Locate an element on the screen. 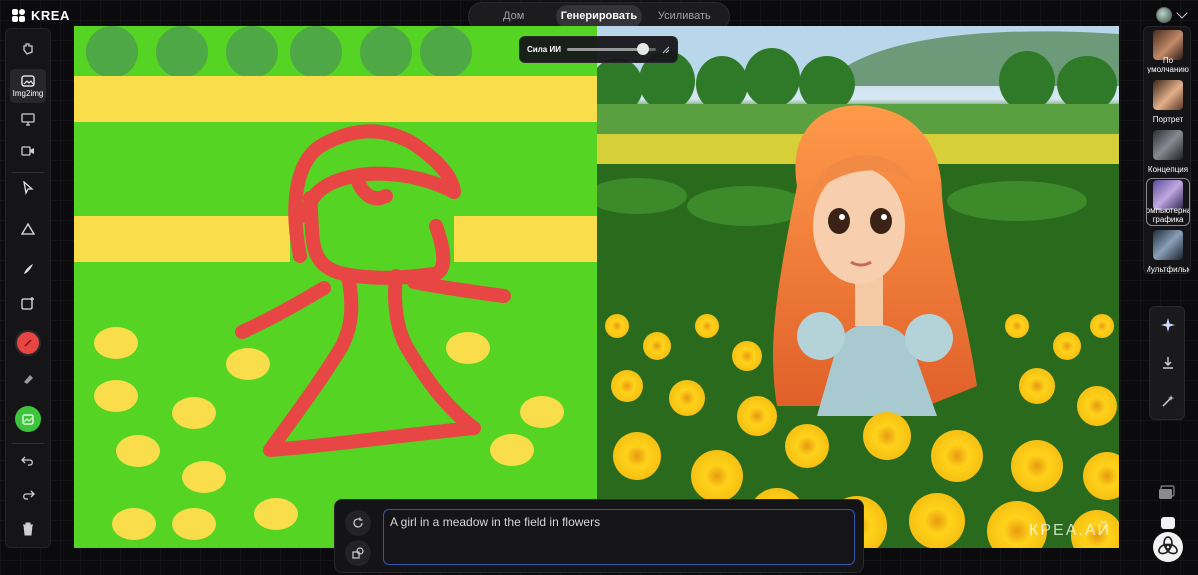 This screenshot has width=1198, height=575. active-color-swatch is located at coordinates (28, 343).